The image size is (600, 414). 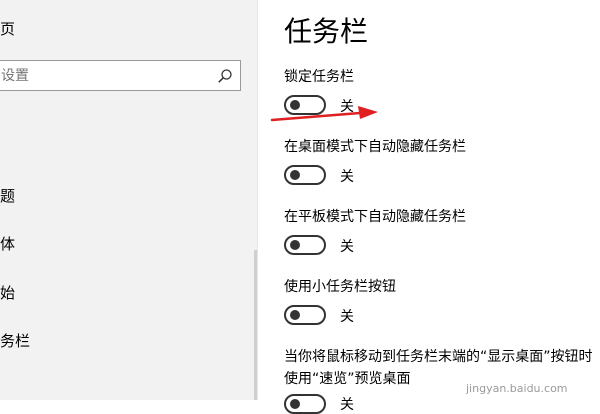 I want to click on sidebar-item-themes: 题, so click(x=7, y=195).